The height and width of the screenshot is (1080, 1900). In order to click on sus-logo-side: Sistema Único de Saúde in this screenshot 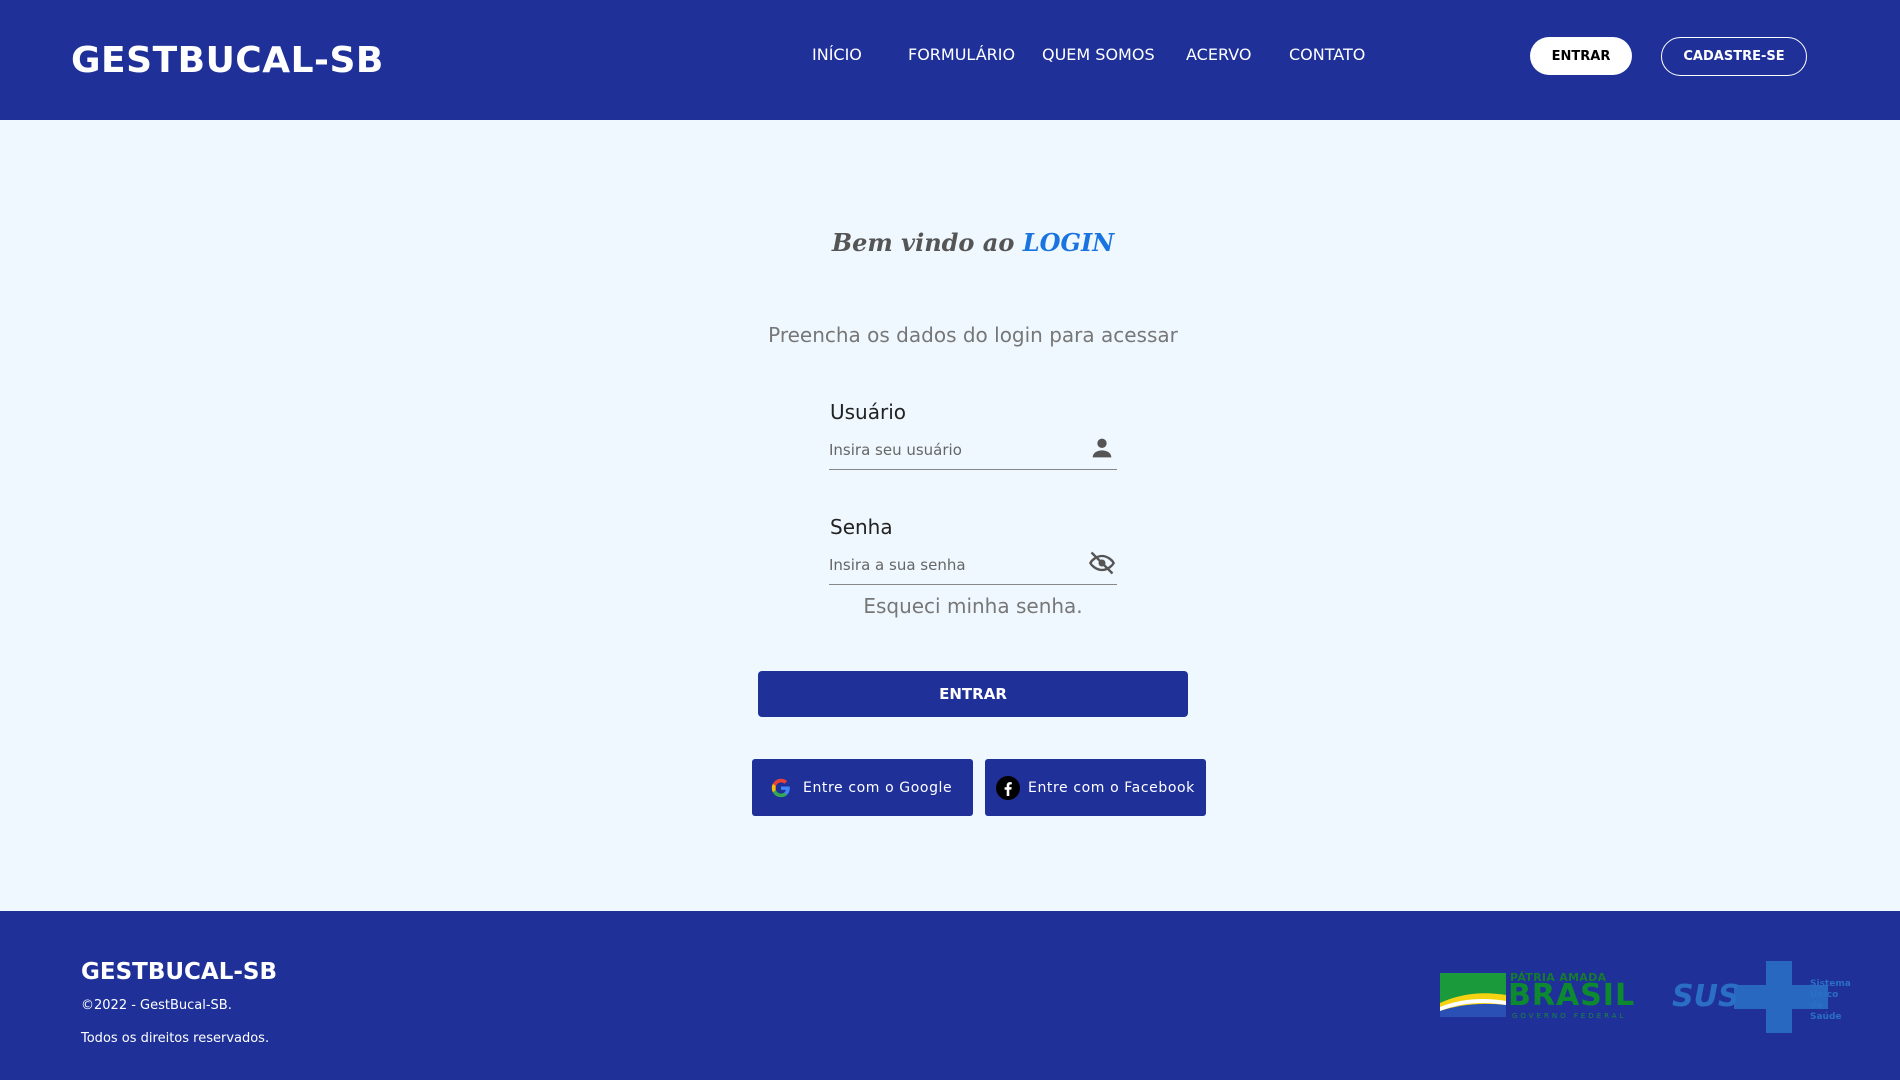, I will do `click(1831, 1001)`.